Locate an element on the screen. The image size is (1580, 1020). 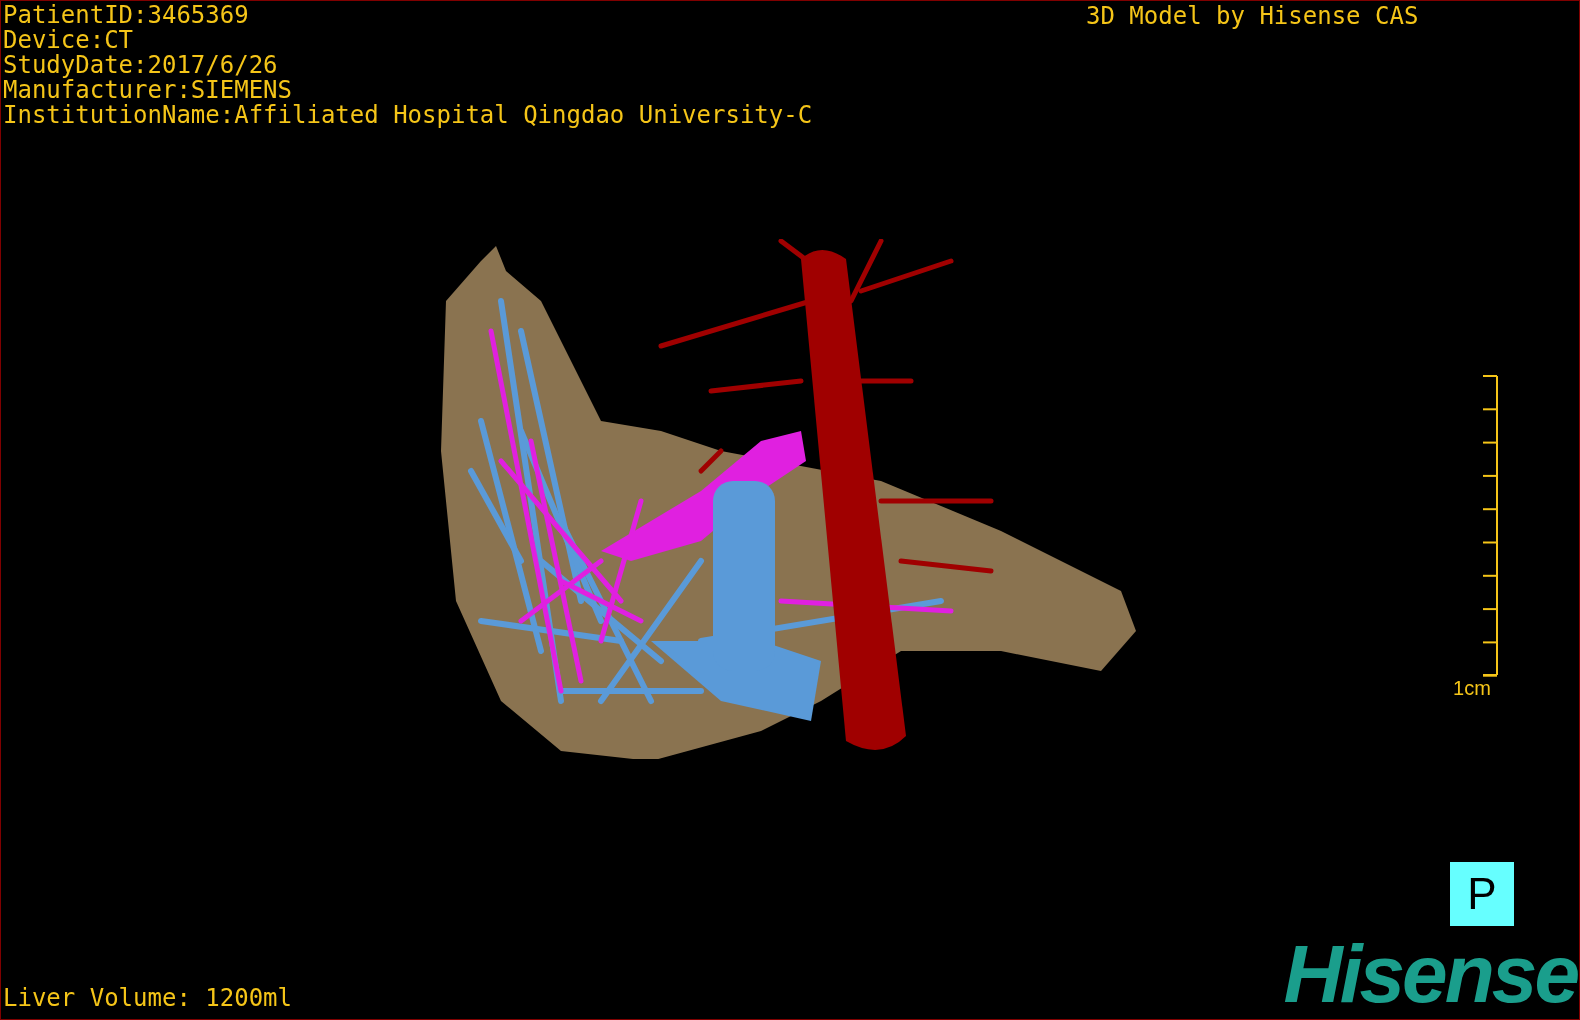
patient-info-line: Manufacturer:SIEMENS is located at coordinates (148, 90).